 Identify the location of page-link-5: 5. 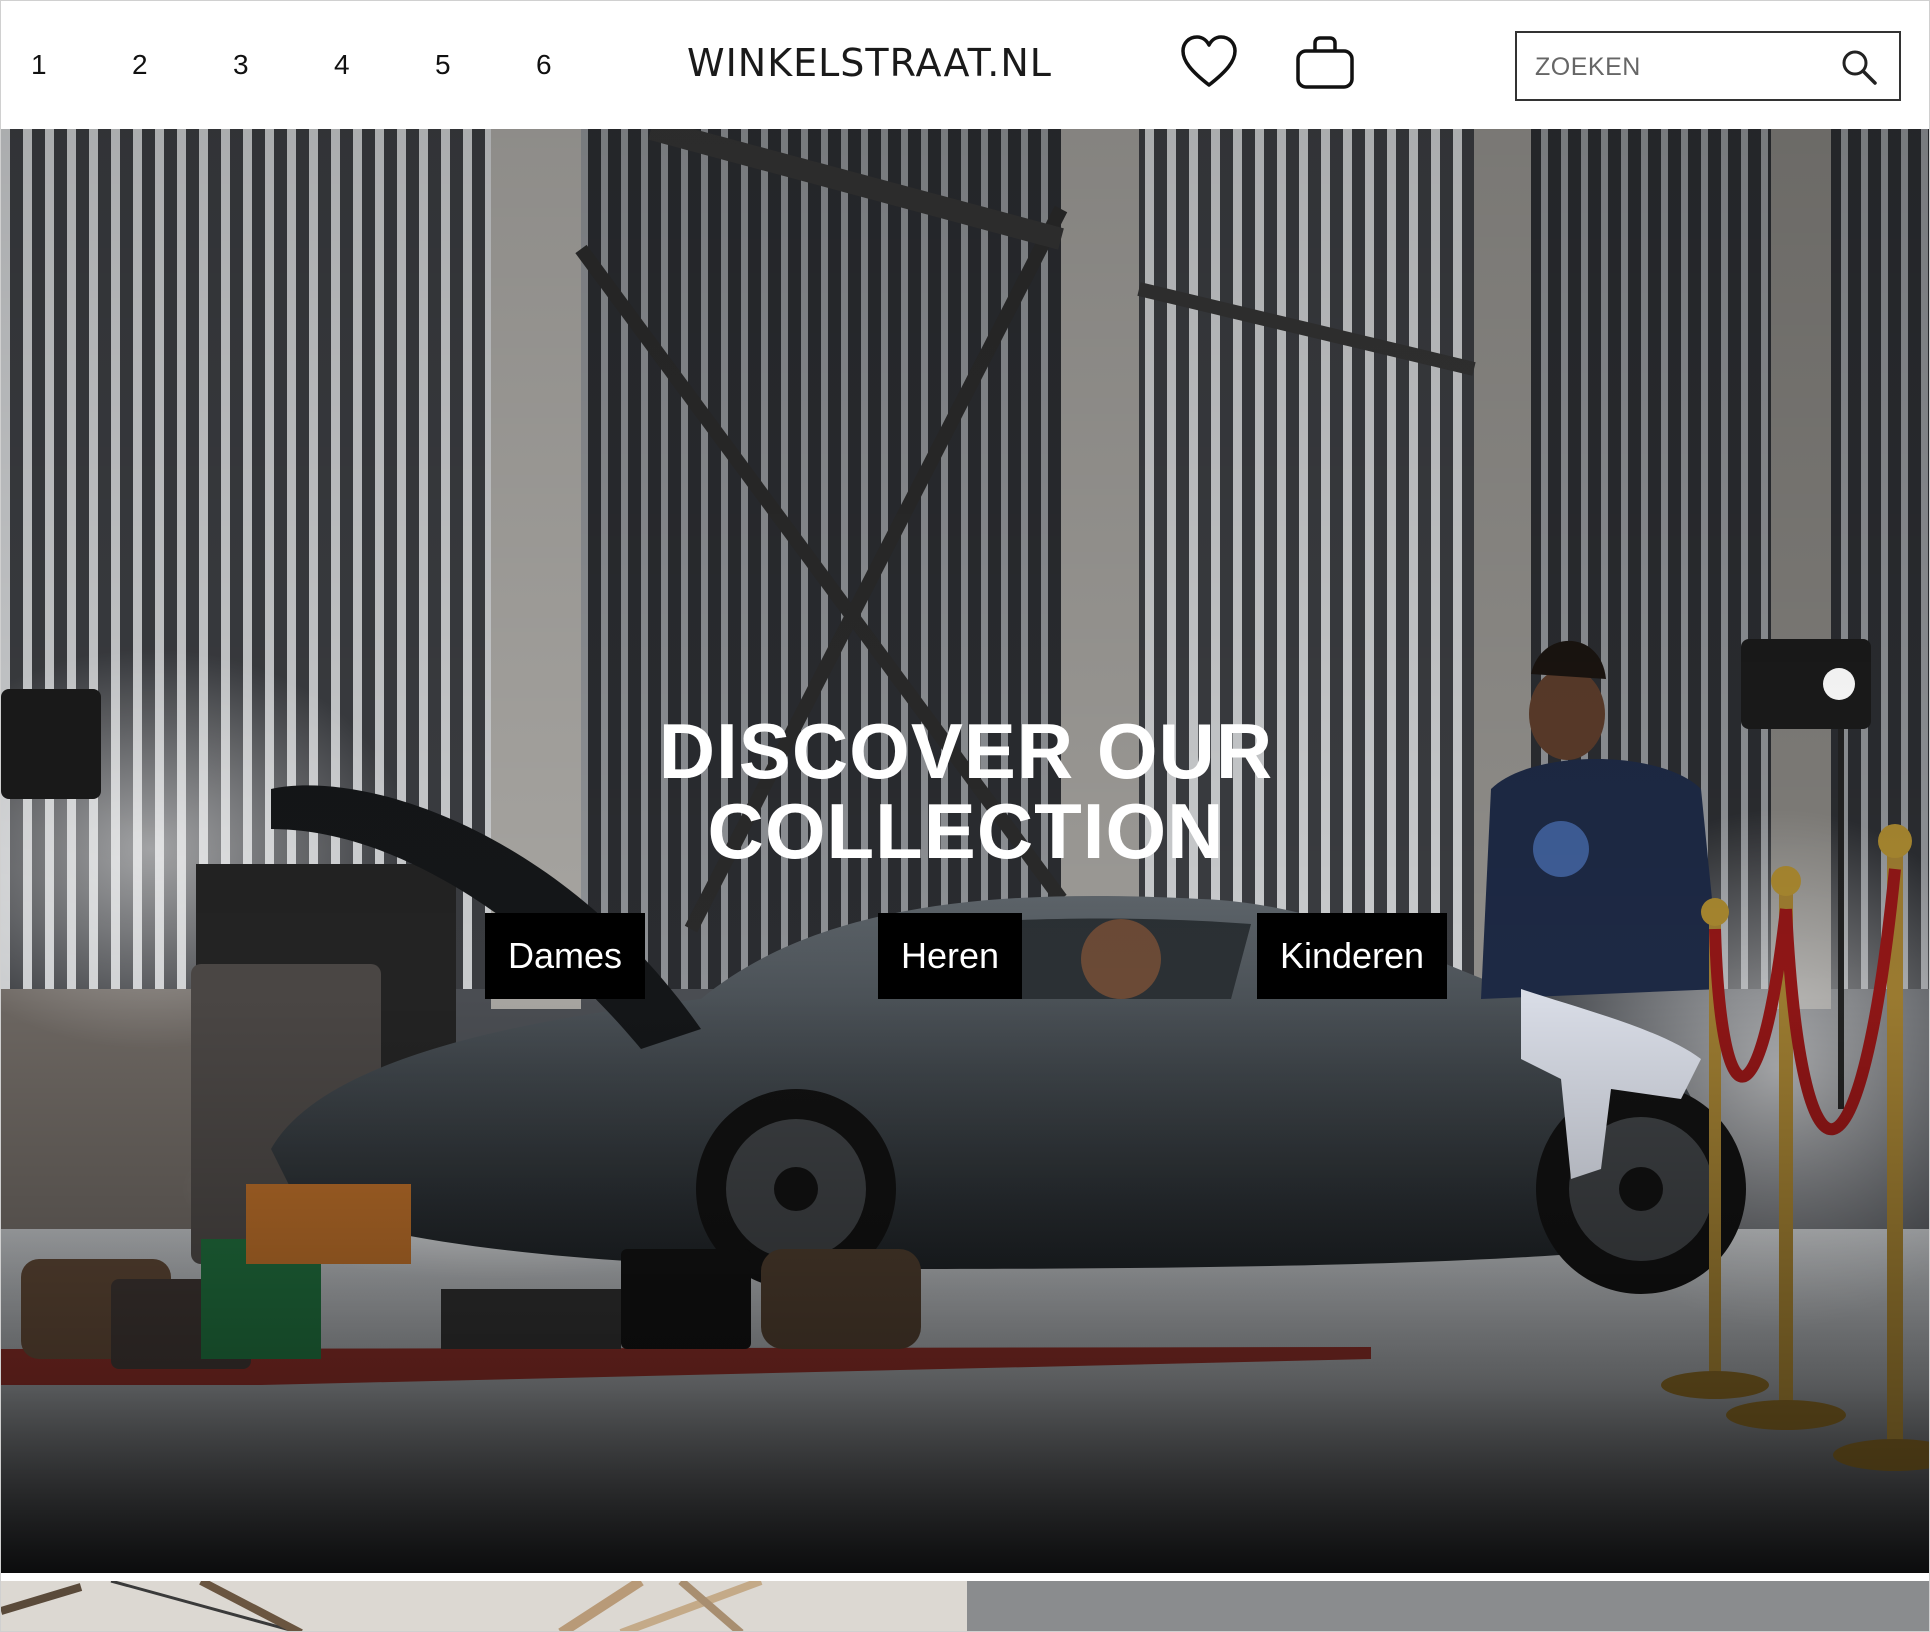
(477, 65).